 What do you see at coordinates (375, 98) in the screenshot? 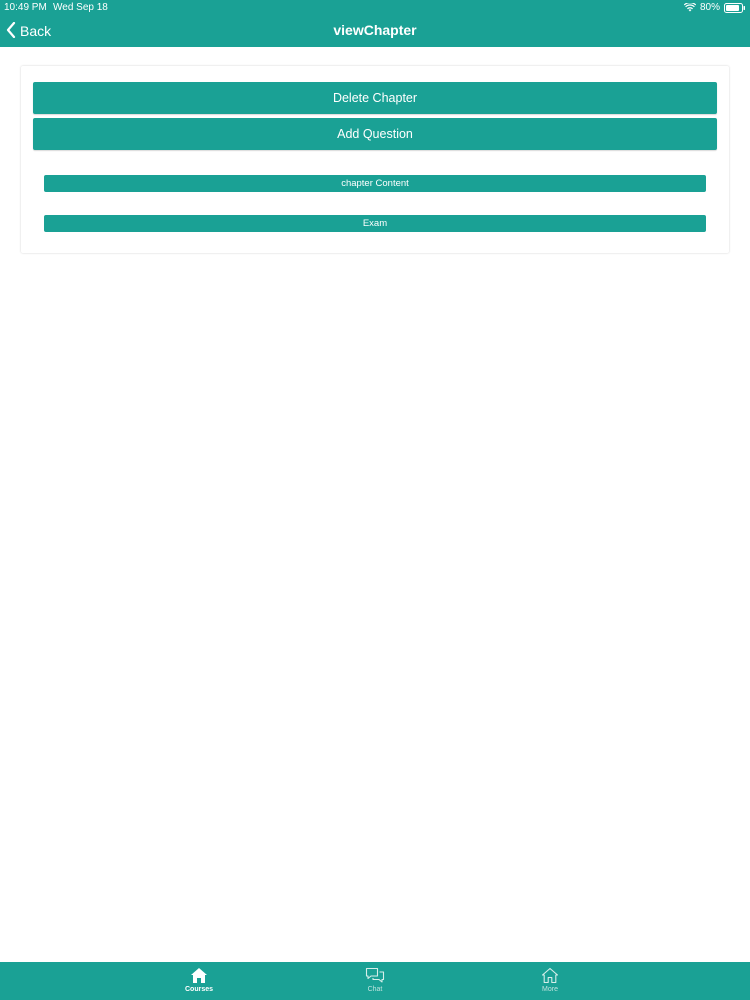
I see `delete-chapter-button: Delete Chapter` at bounding box center [375, 98].